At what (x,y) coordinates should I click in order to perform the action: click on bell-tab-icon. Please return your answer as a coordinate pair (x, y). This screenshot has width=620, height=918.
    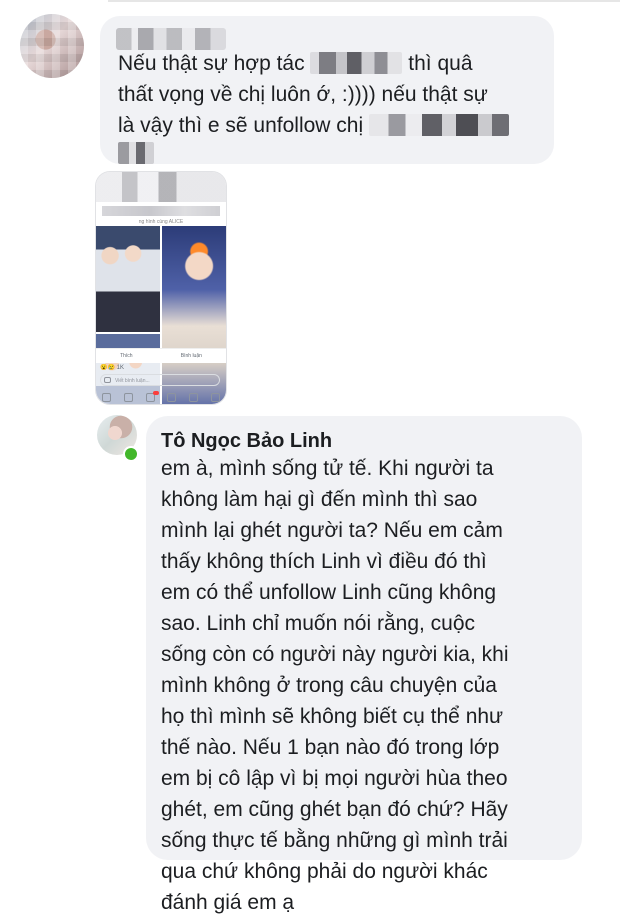
    Looking at the image, I should click on (193, 397).